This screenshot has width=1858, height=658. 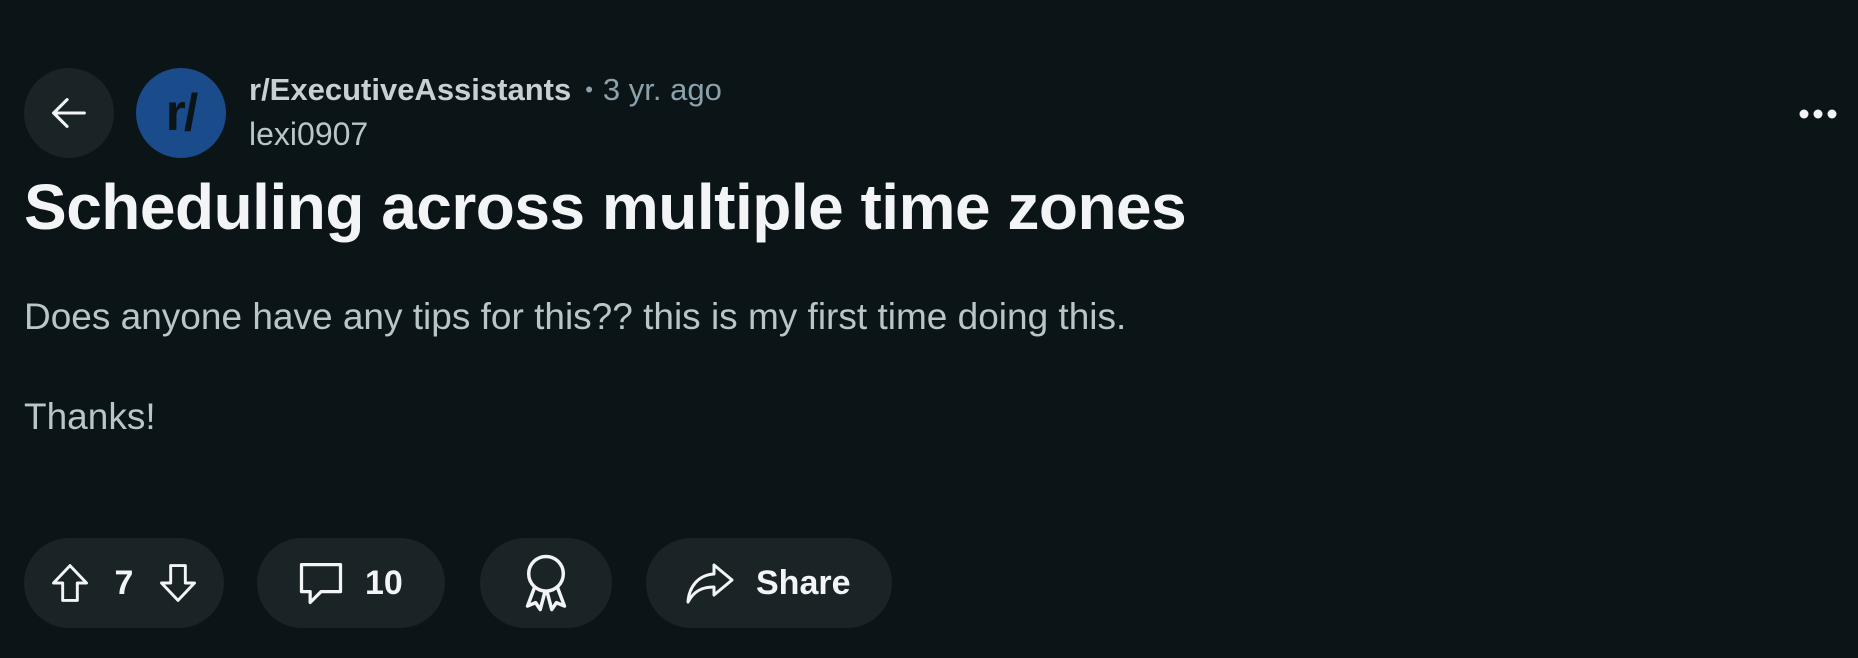 I want to click on more-options-button, so click(x=1818, y=114).